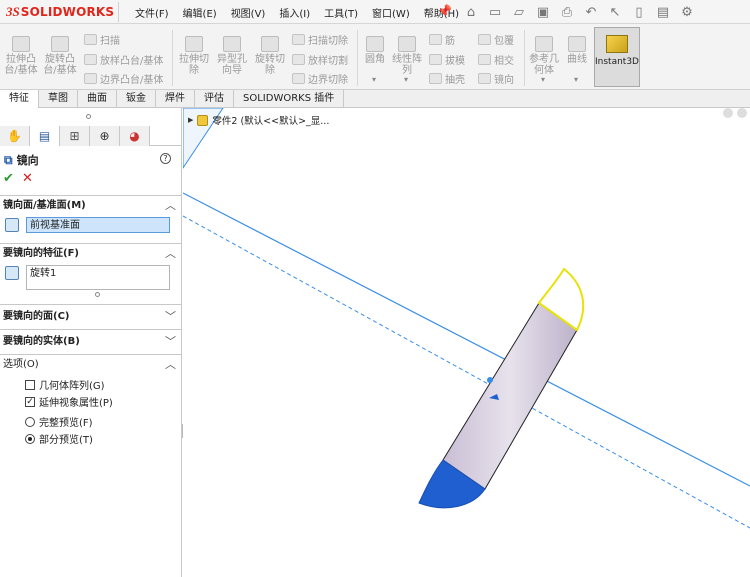 Image resolution: width=750 pixels, height=577 pixels. Describe the element at coordinates (165, 158) in the screenshot. I see `help-icon: ?` at that location.